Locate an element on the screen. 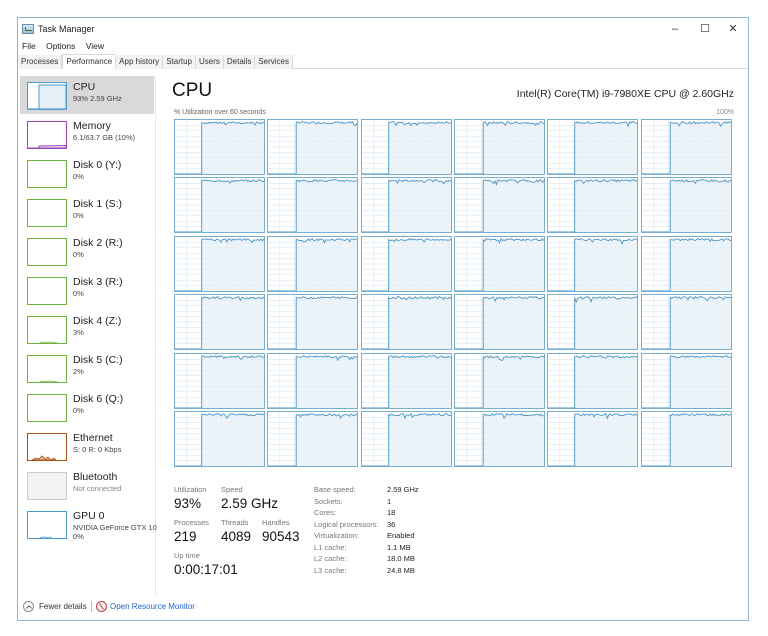 Image resolution: width=768 pixels, height=636 pixels. sidebar-item-bluetooth: Bluetooth Not connected is located at coordinates (87, 485).